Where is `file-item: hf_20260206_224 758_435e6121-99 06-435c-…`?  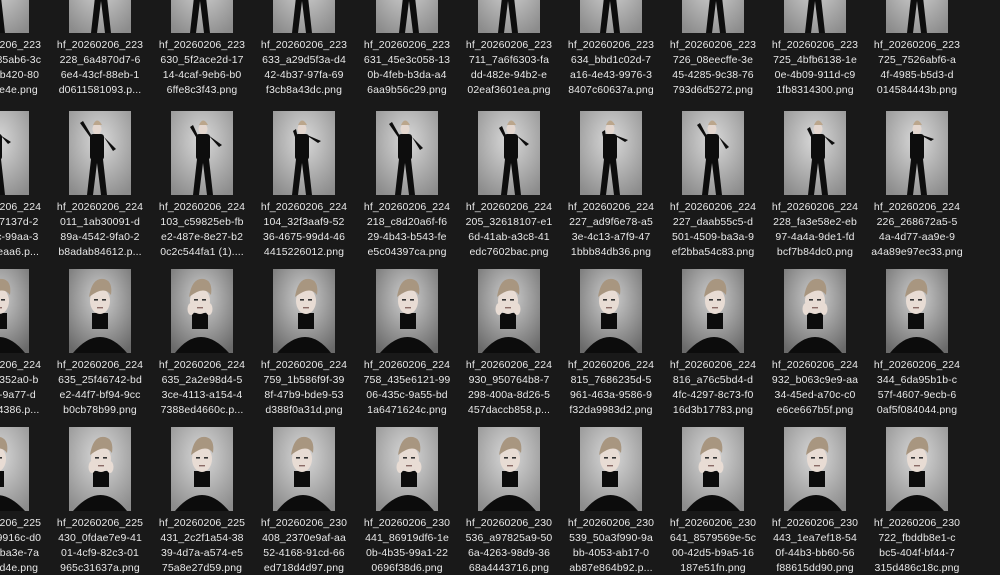 file-item: hf_20260206_224 758_435e6121-99 06-435c-… is located at coordinates (407, 349).